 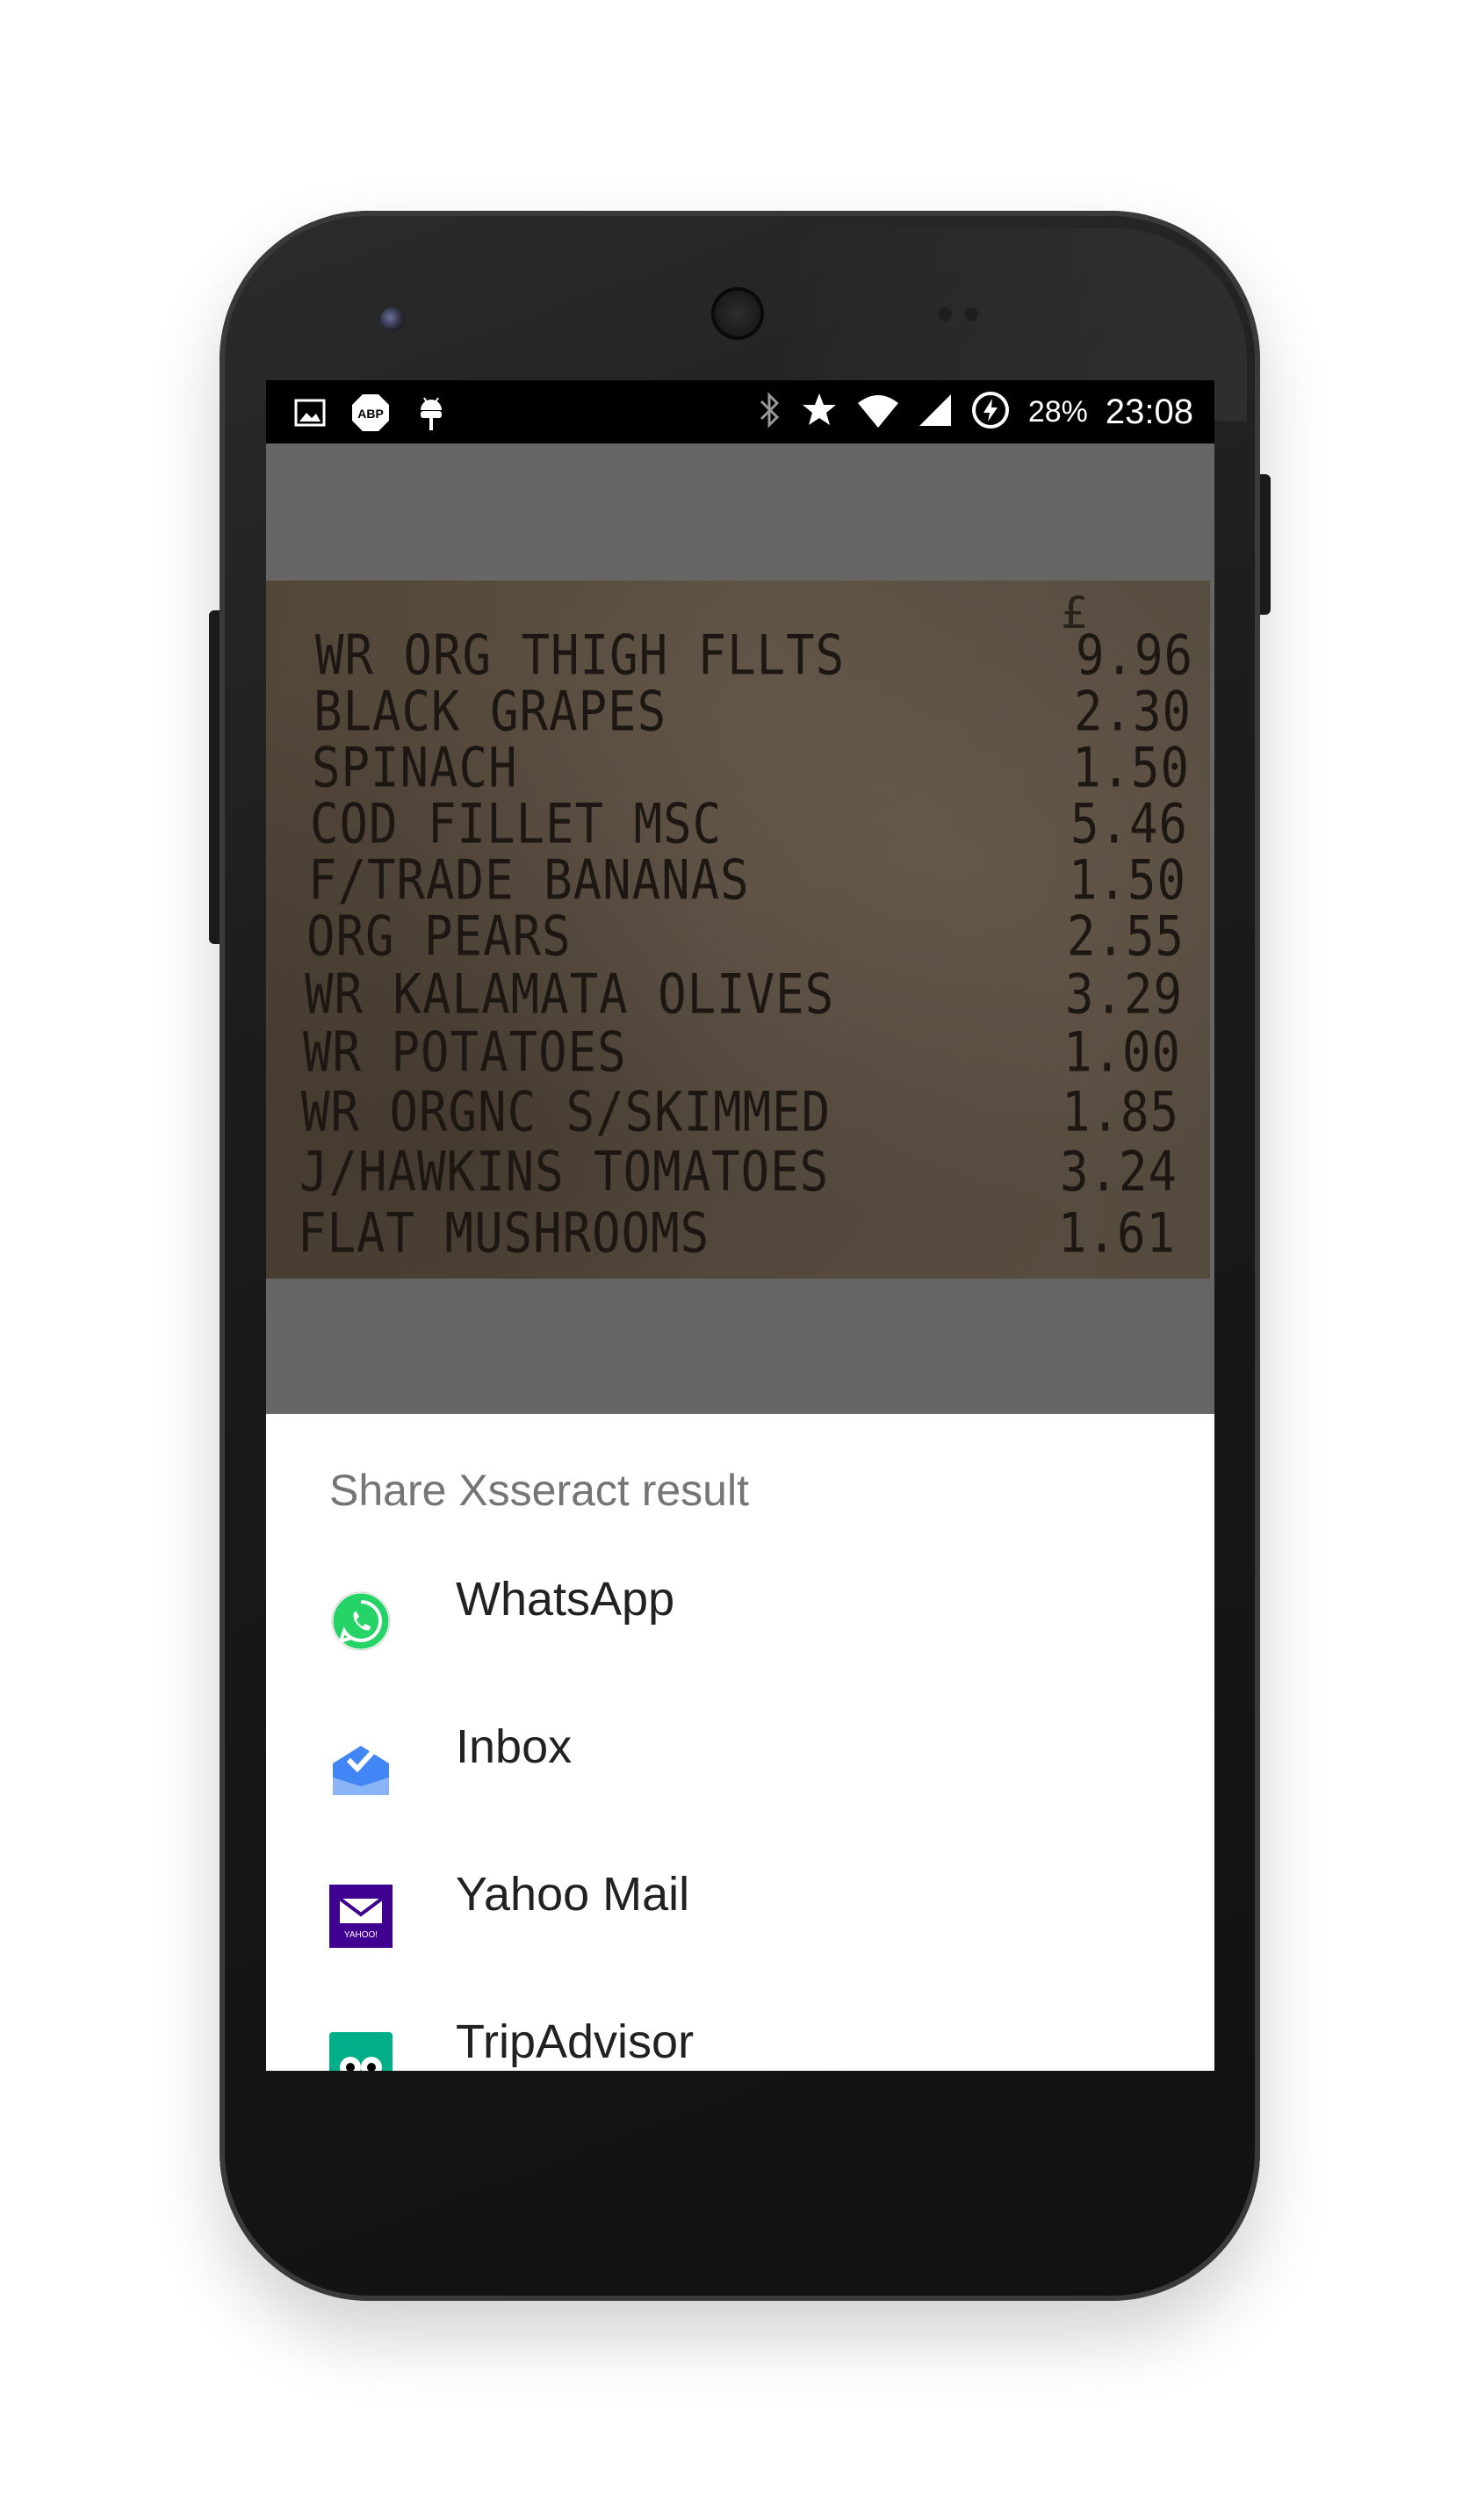 I want to click on receipt-line: SPINACH 1.50, so click(x=761, y=768).